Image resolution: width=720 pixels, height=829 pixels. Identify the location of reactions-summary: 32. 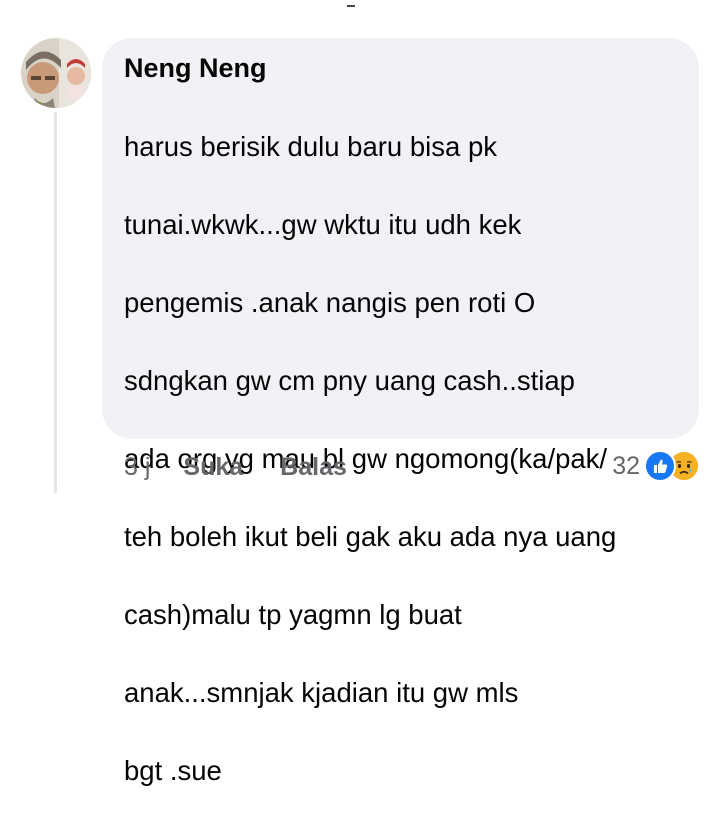
(656, 466).